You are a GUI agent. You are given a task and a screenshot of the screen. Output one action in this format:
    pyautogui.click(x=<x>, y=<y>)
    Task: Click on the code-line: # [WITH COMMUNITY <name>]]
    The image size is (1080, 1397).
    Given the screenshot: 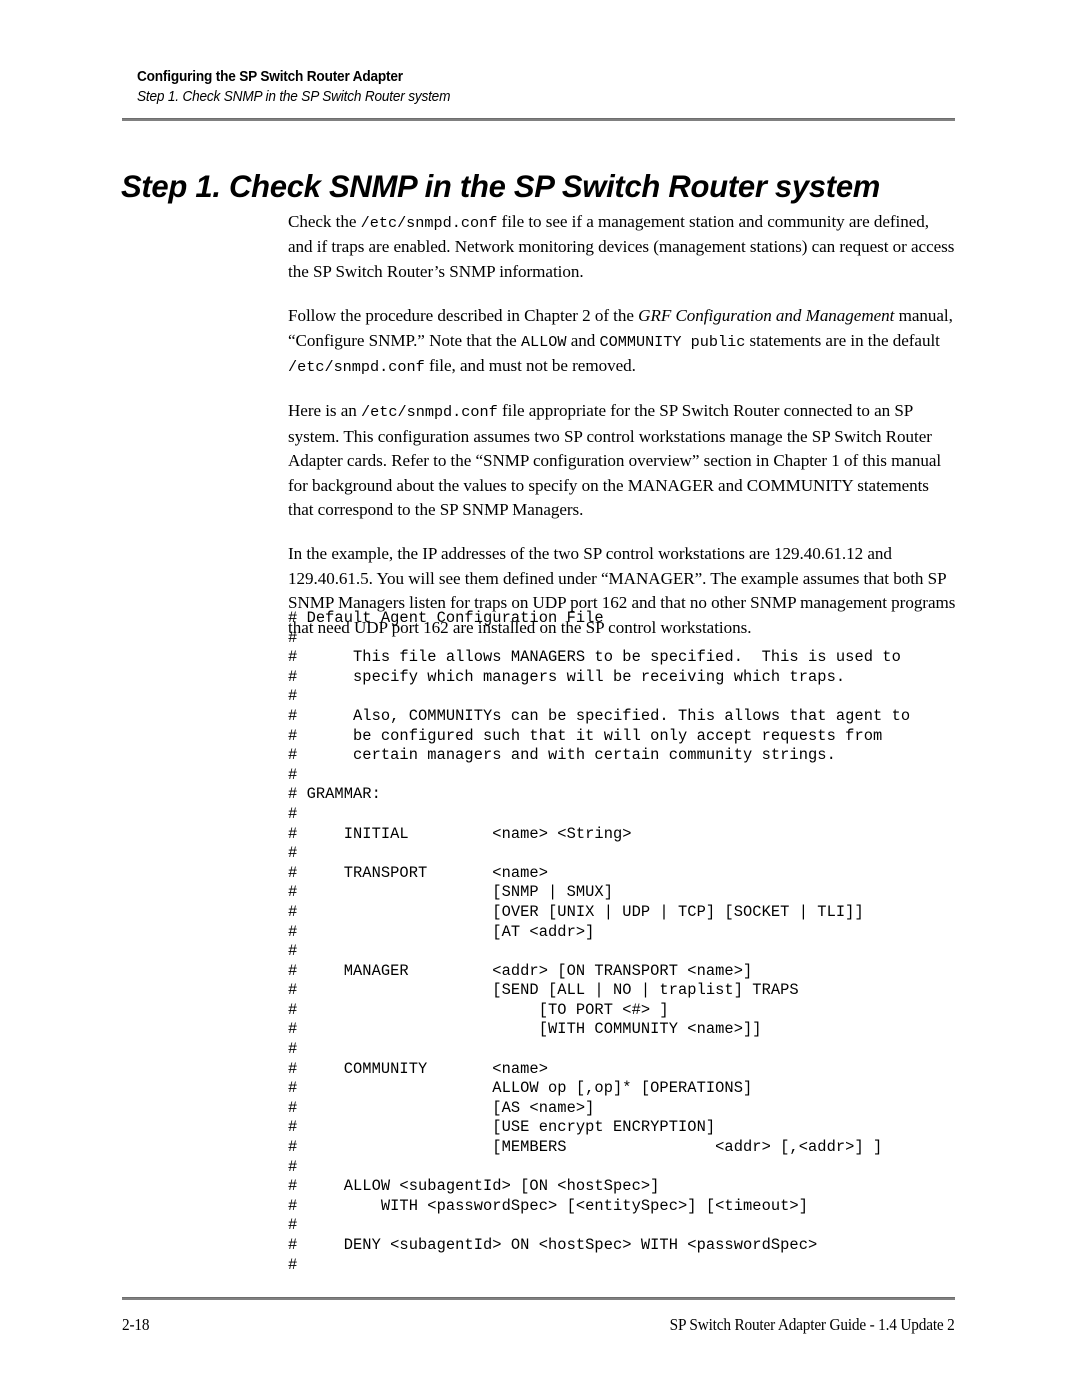 What is the action you would take?
    pyautogui.click(x=525, y=1029)
    